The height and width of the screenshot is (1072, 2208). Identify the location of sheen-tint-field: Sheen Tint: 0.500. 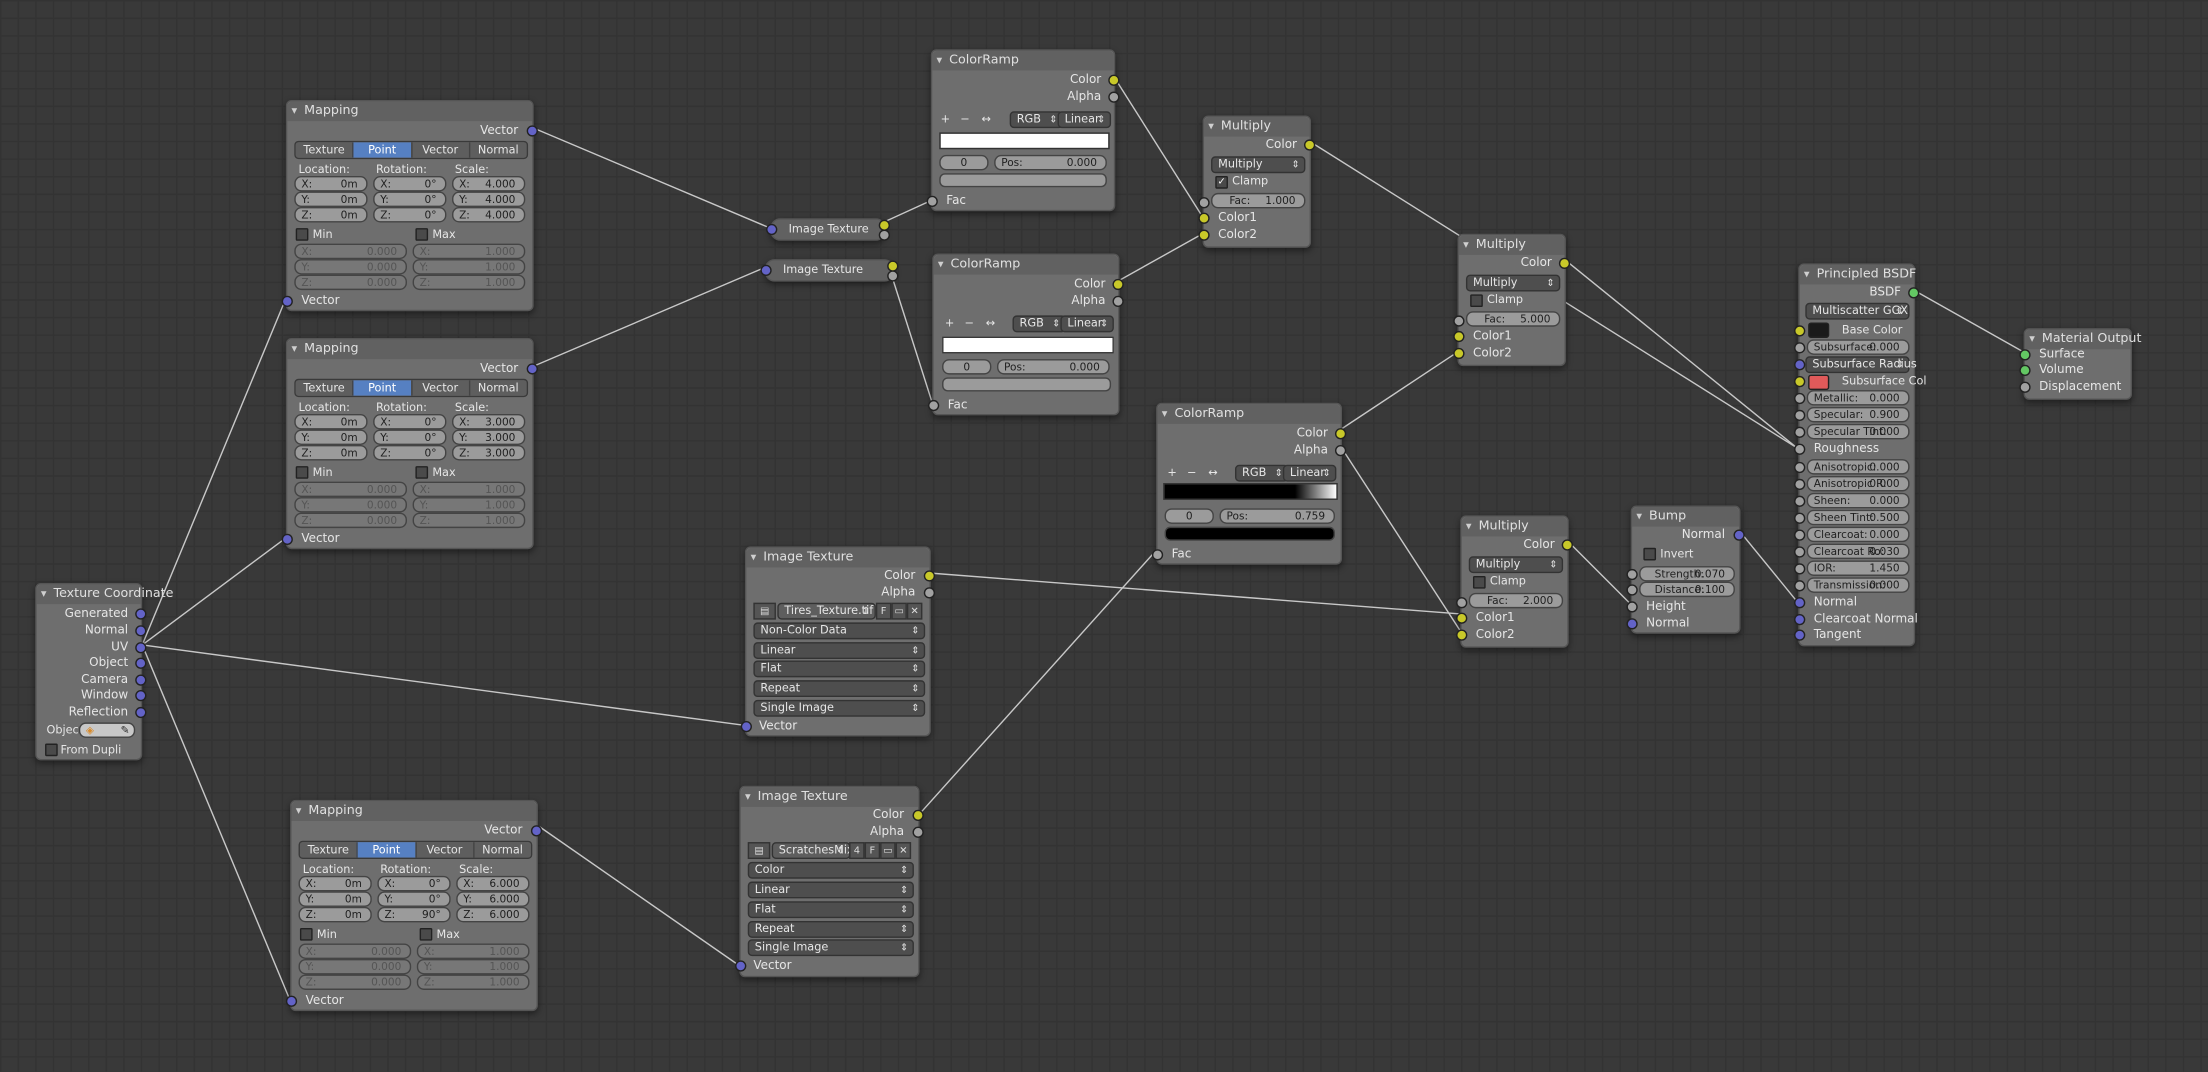
(1858, 517).